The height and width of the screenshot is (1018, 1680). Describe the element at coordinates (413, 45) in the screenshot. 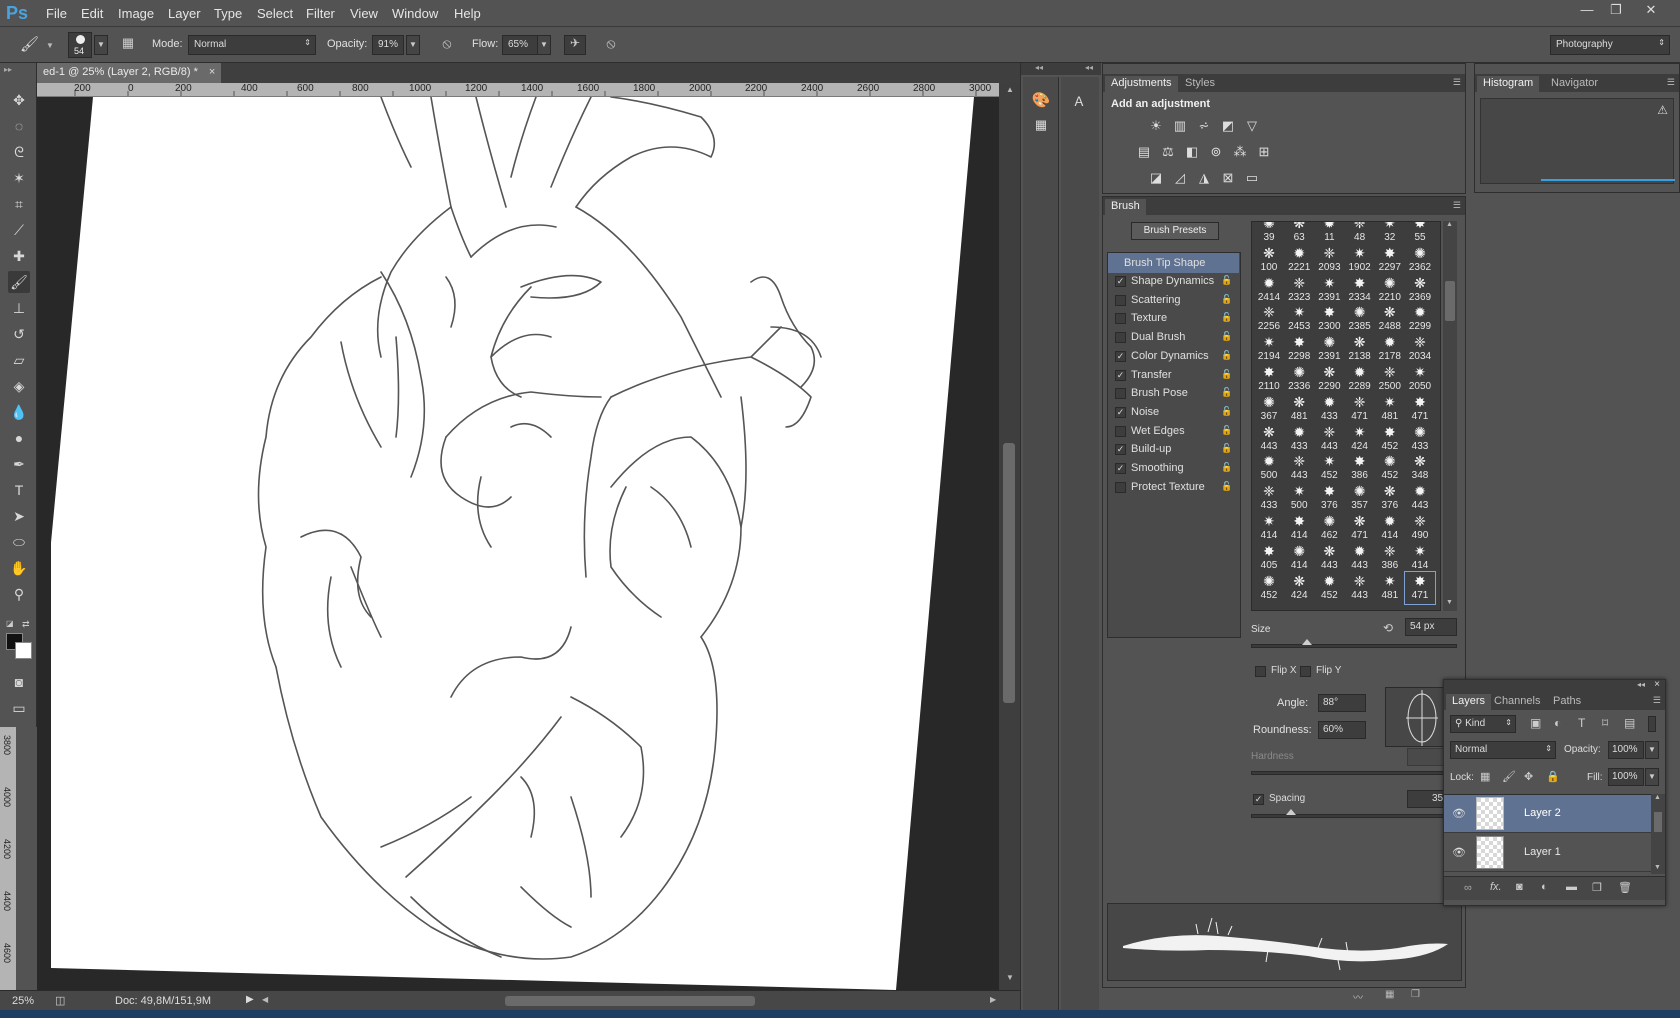

I see `opacity-dropdown: ▼` at that location.